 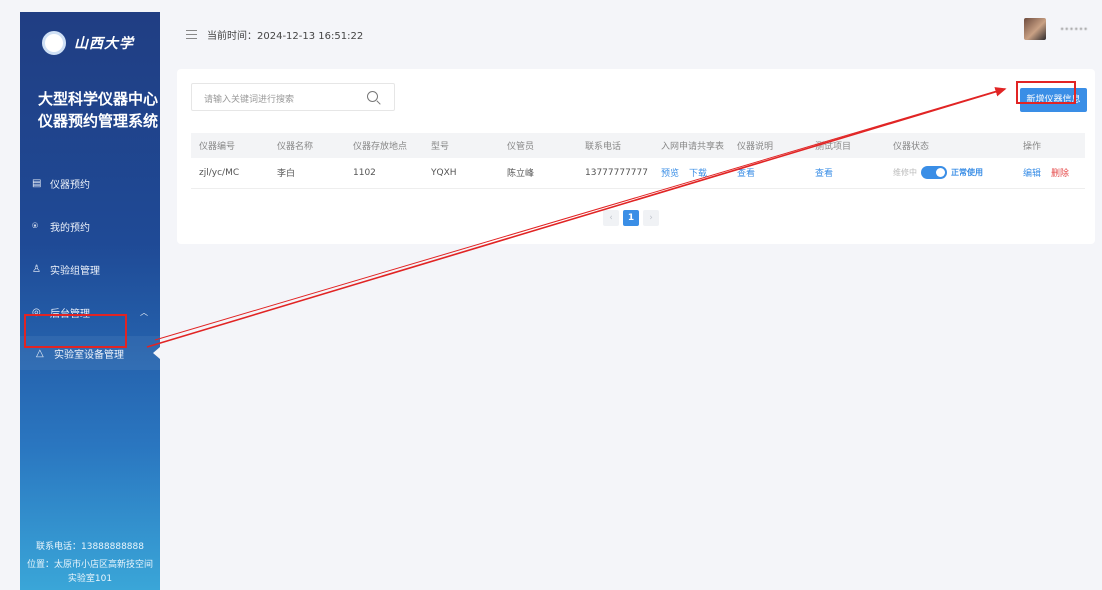 I want to click on col-header-actions: 操作, so click(x=1050, y=145).